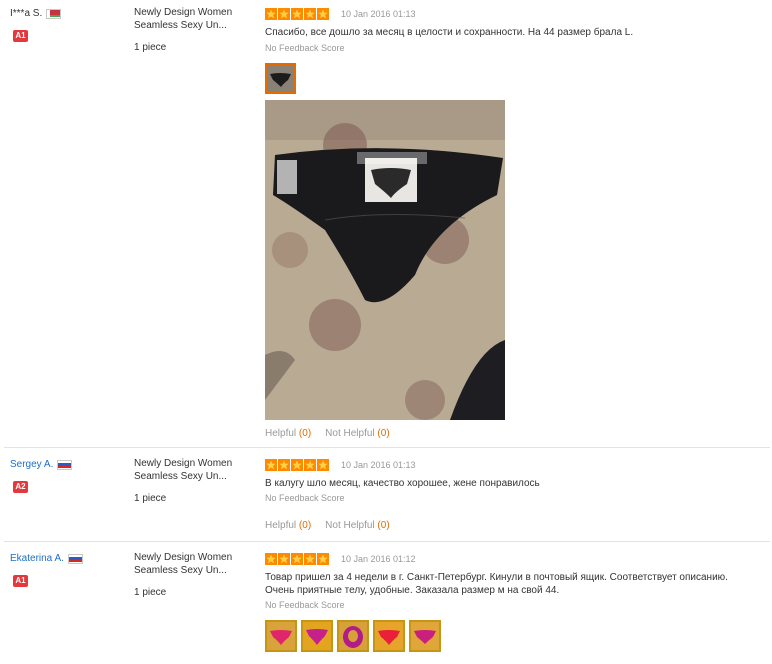 This screenshot has height=664, width=772. I want to click on buyer-name-link: Ekaterina A., so click(37, 558).